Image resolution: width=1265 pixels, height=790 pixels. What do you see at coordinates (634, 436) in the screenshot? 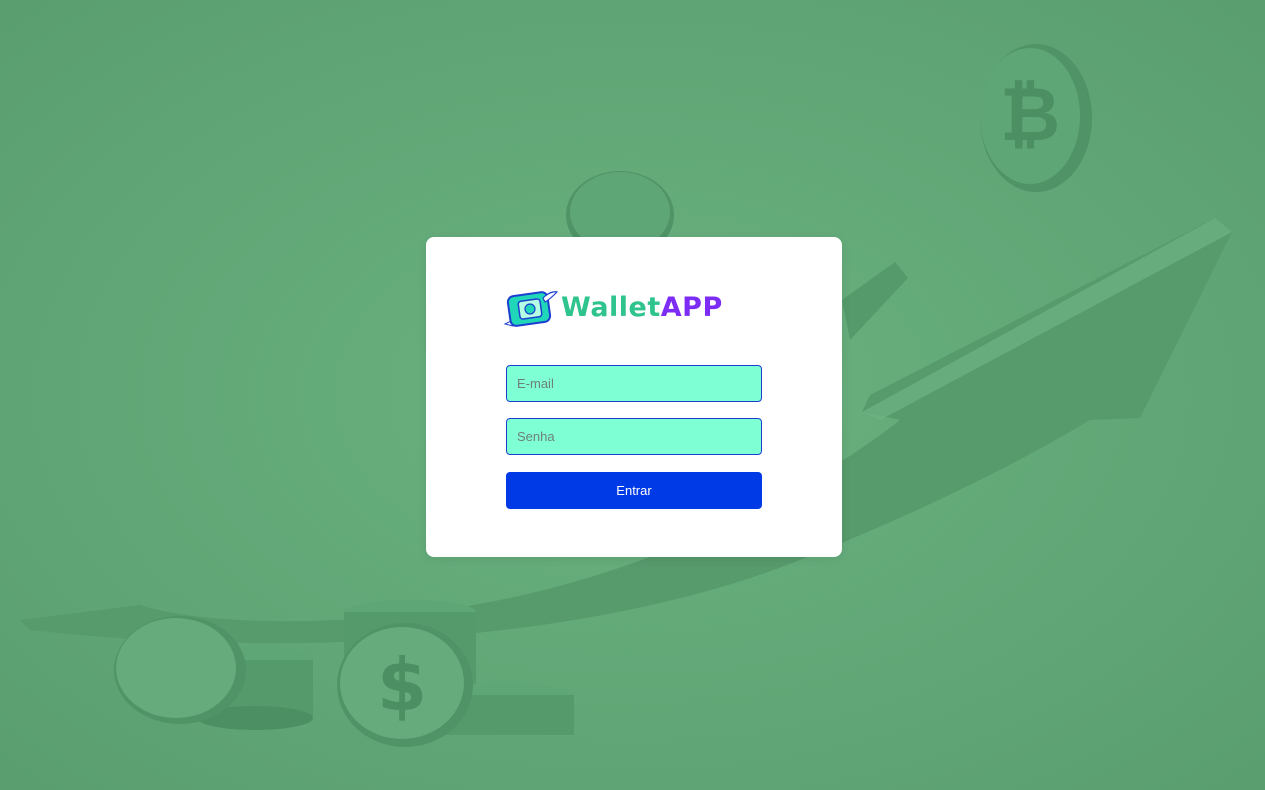
I see `password-field` at bounding box center [634, 436].